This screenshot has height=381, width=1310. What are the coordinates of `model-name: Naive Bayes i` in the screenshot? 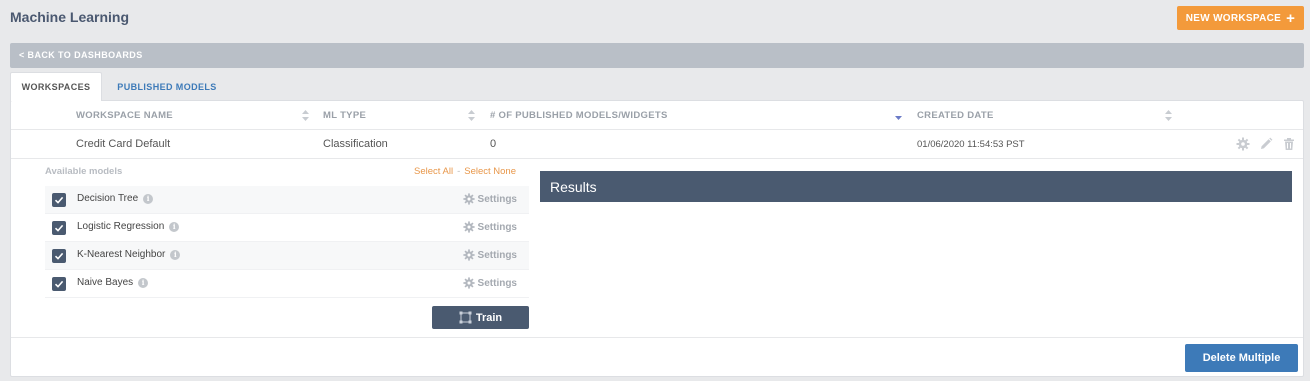 It's located at (113, 282).